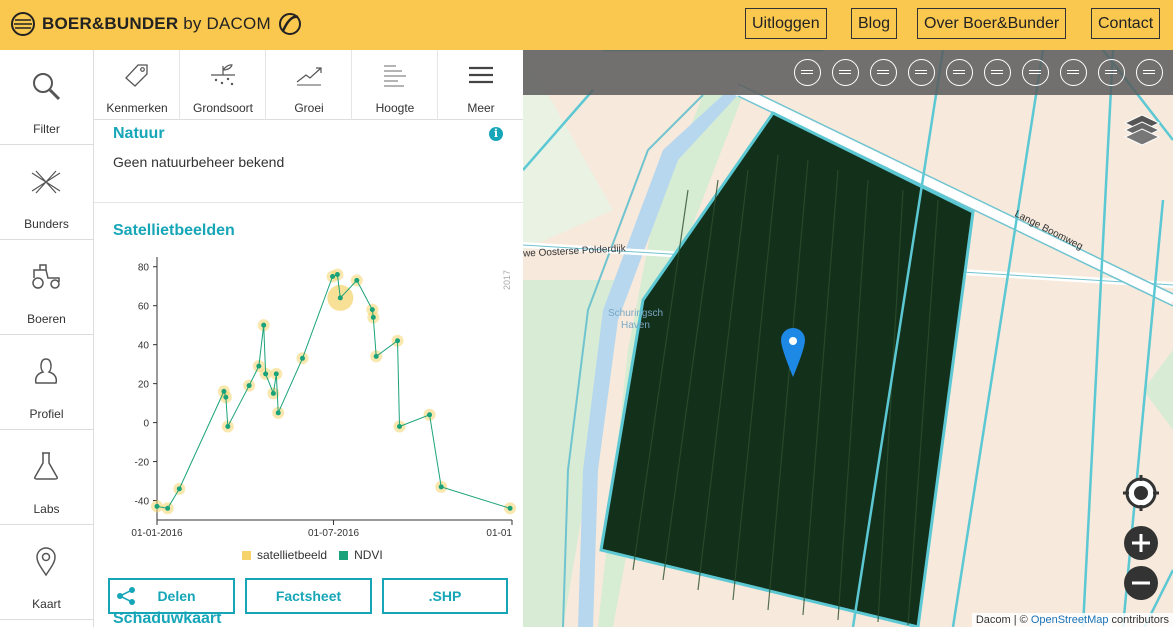 This screenshot has width=1173, height=627. I want to click on sidebar-item-kaart: Kaart, so click(46, 572).